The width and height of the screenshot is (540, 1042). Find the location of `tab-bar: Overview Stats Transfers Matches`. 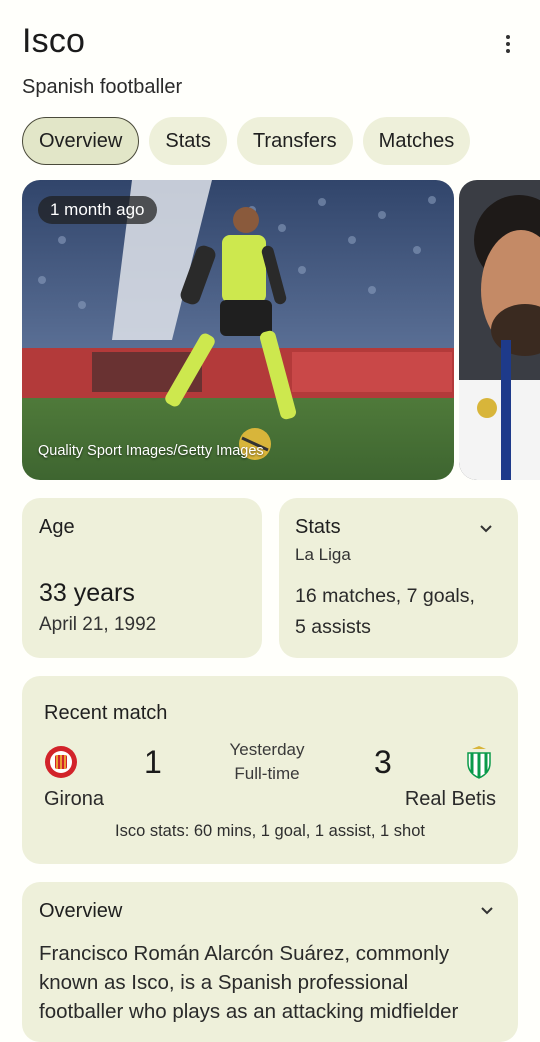

tab-bar: Overview Stats Transfers Matches is located at coordinates (246, 141).